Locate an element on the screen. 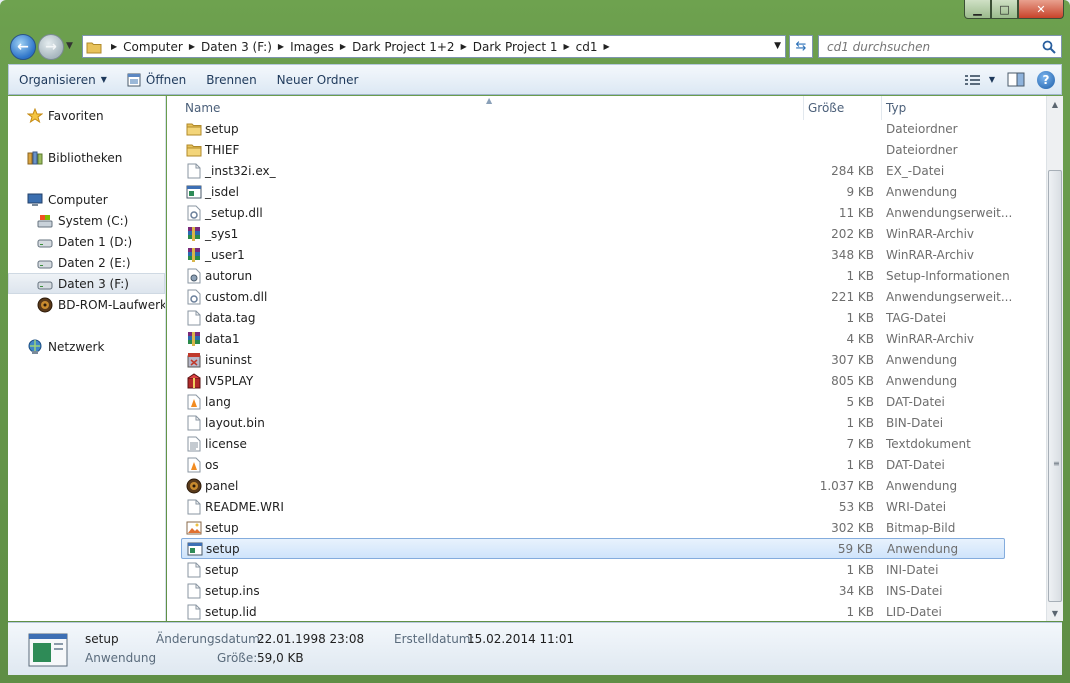 This screenshot has height=683, width=1070. hard-drive-icon is located at coordinates (45, 263).